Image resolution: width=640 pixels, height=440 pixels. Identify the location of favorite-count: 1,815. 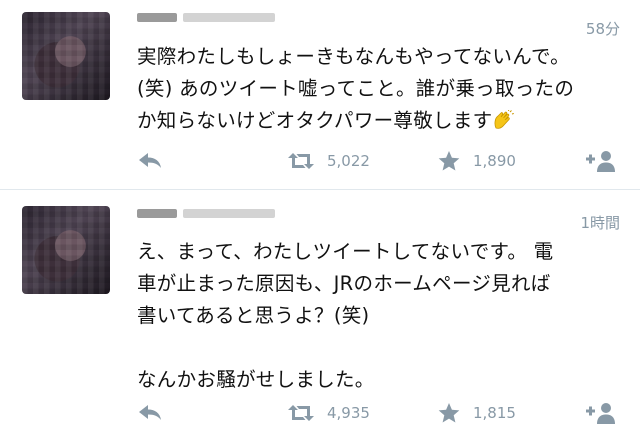
(494, 413).